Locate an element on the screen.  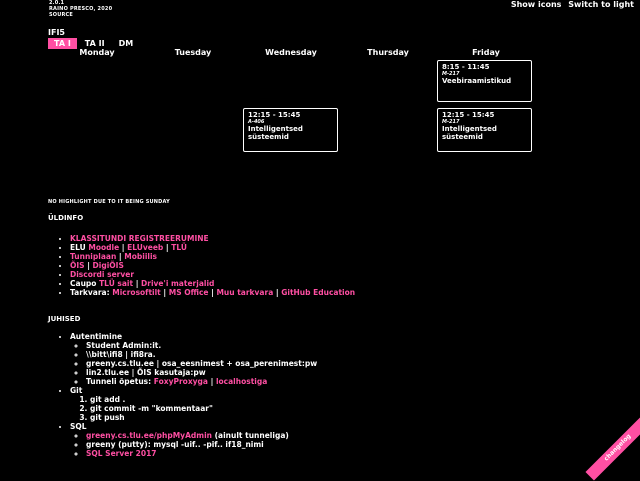
caupo-label: Caupo is located at coordinates (83, 283).